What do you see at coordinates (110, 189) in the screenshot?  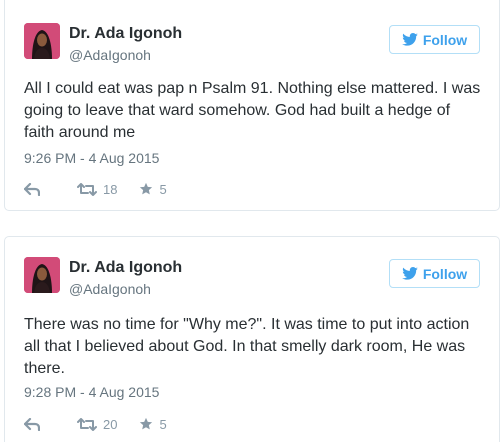 I see `retweet-count: 18` at bounding box center [110, 189].